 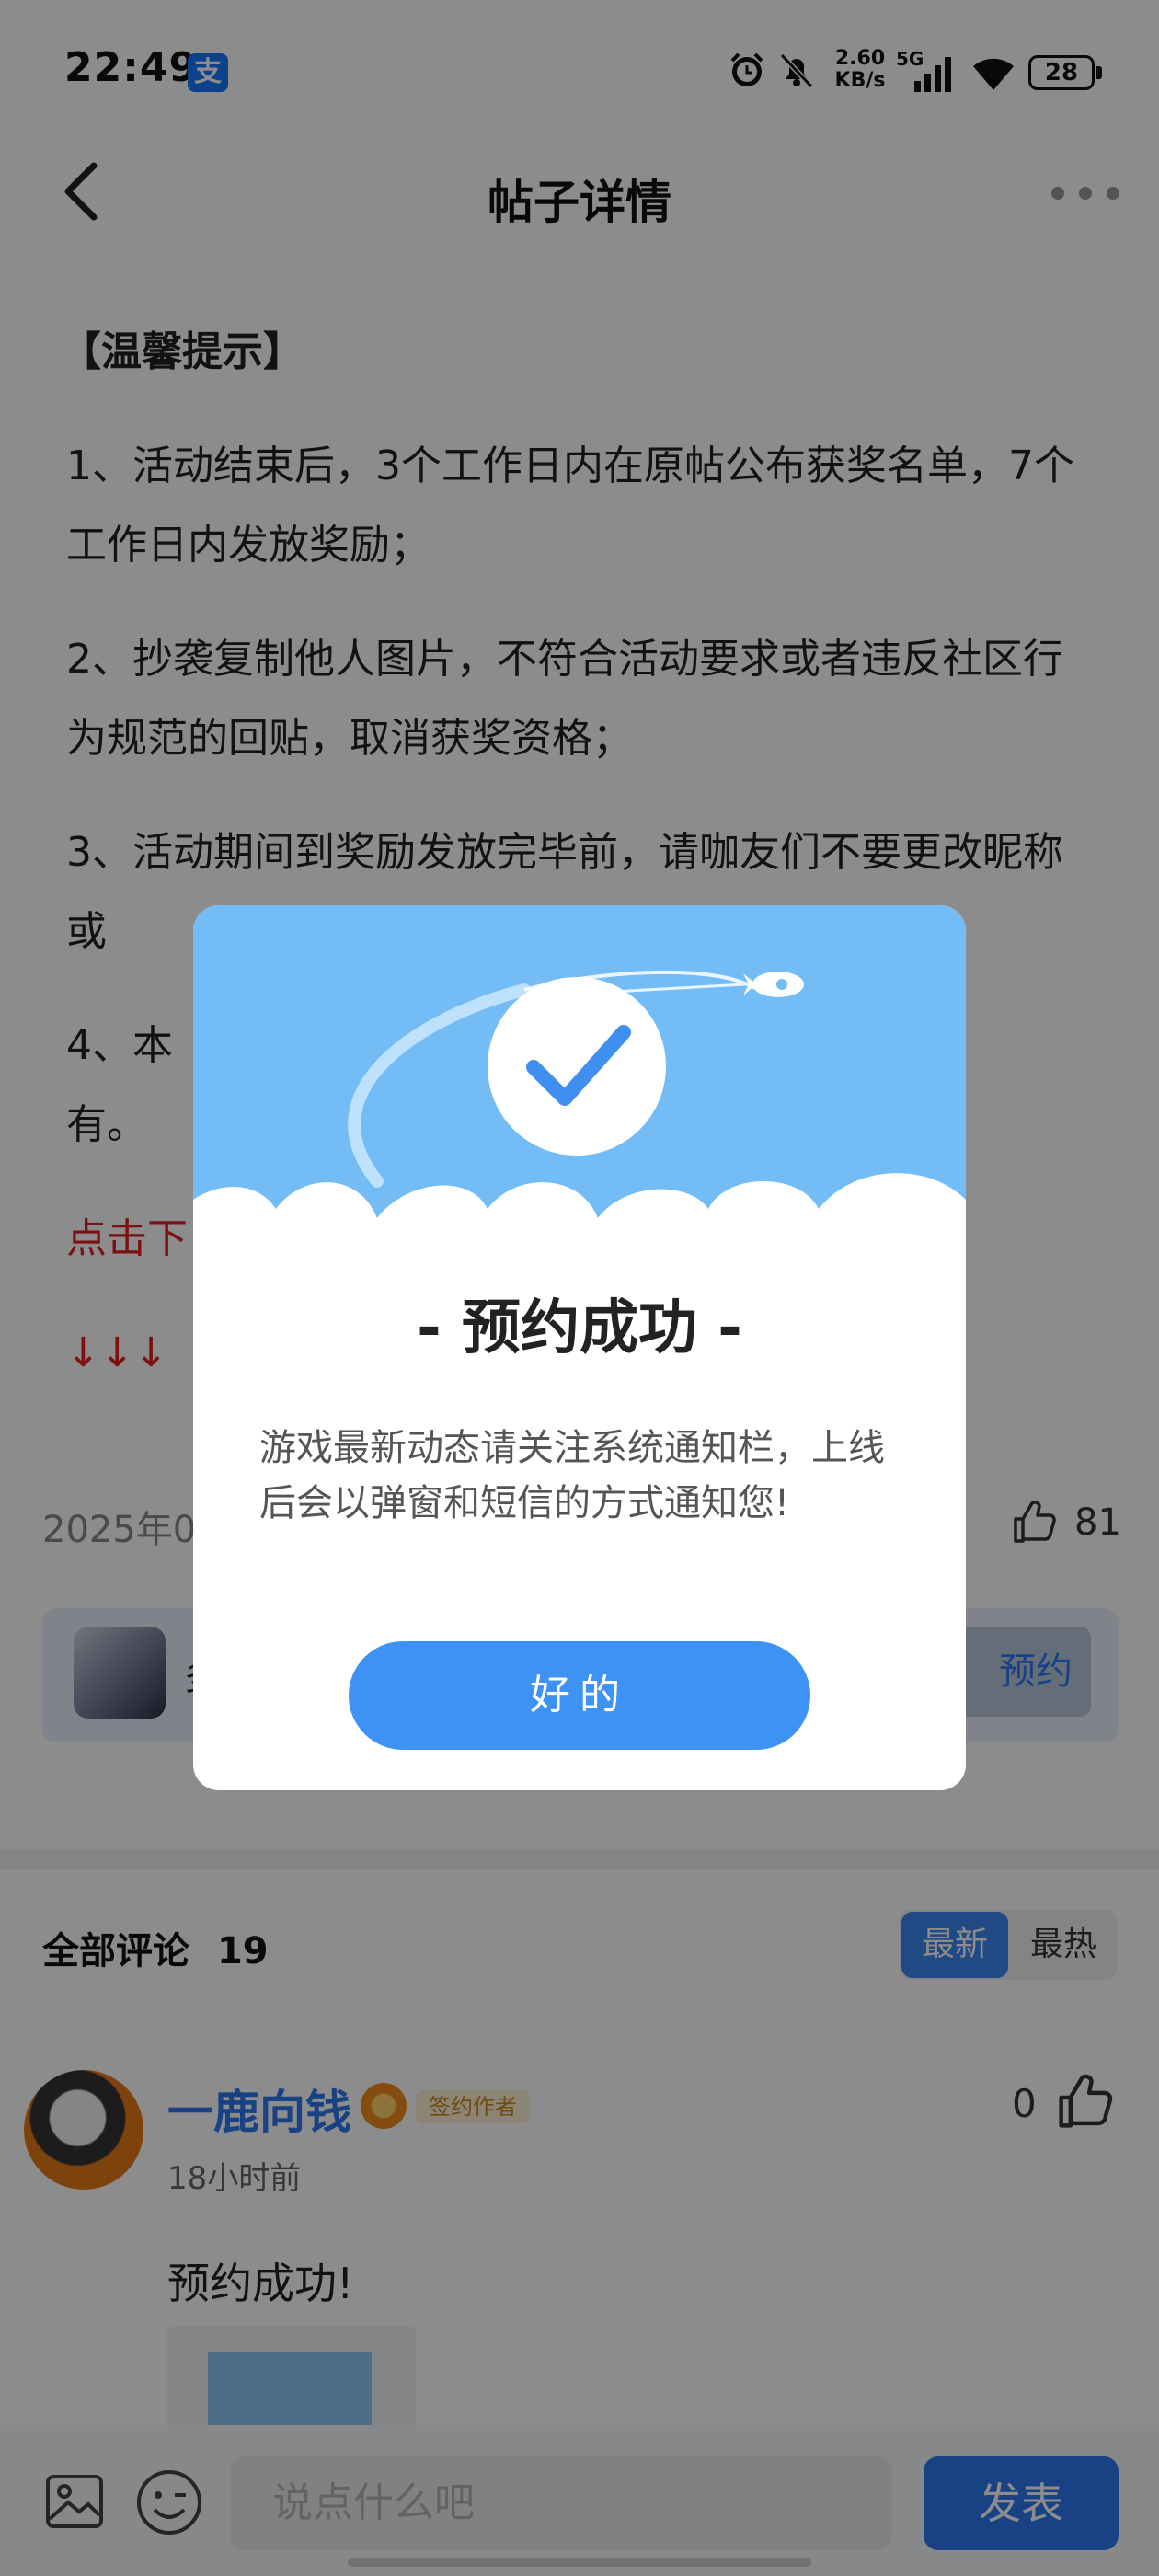 What do you see at coordinates (579, 1328) in the screenshot?
I see `dialog-title: - 预约成功 -` at bounding box center [579, 1328].